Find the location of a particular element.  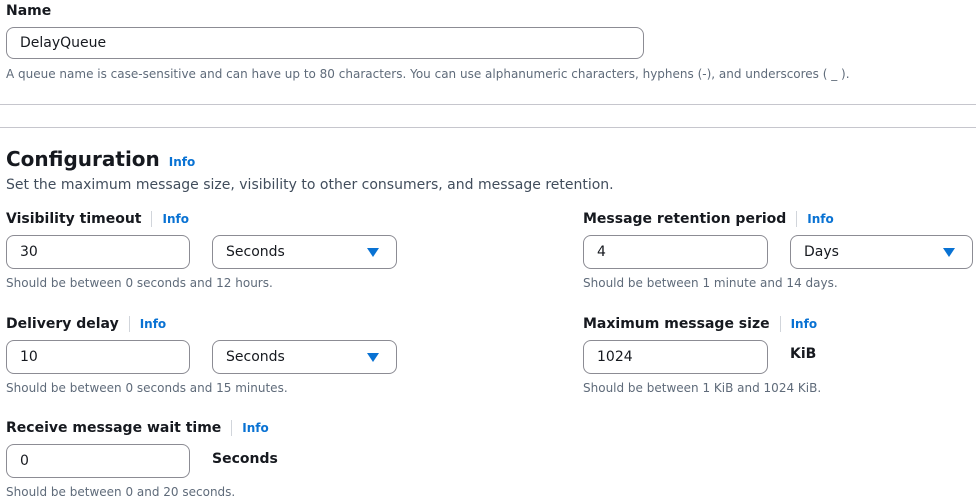

configuration-title: Configuration is located at coordinates (83, 159).